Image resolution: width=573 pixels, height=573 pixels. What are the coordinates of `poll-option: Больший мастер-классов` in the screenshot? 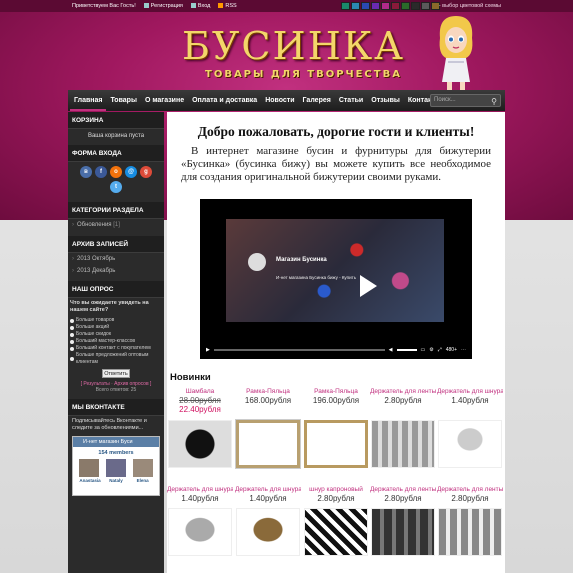 It's located at (116, 341).